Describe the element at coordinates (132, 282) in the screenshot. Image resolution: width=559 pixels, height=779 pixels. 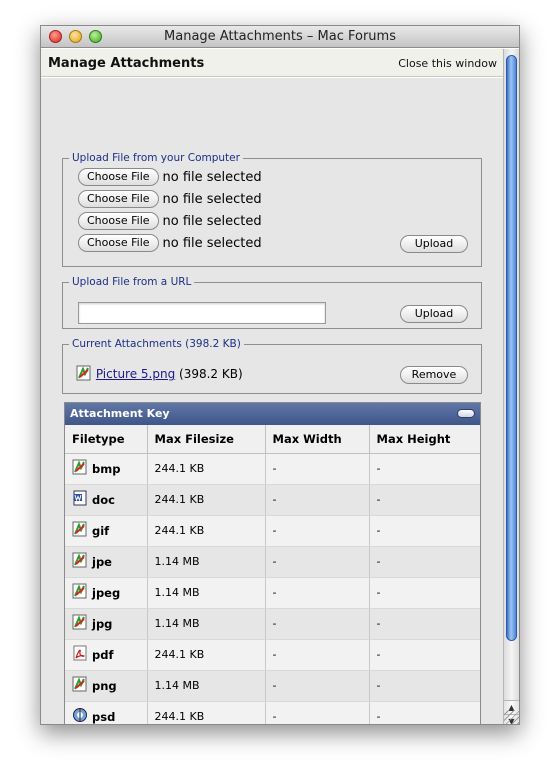
I see `upload-url-legend: Upload File from a URL` at that location.